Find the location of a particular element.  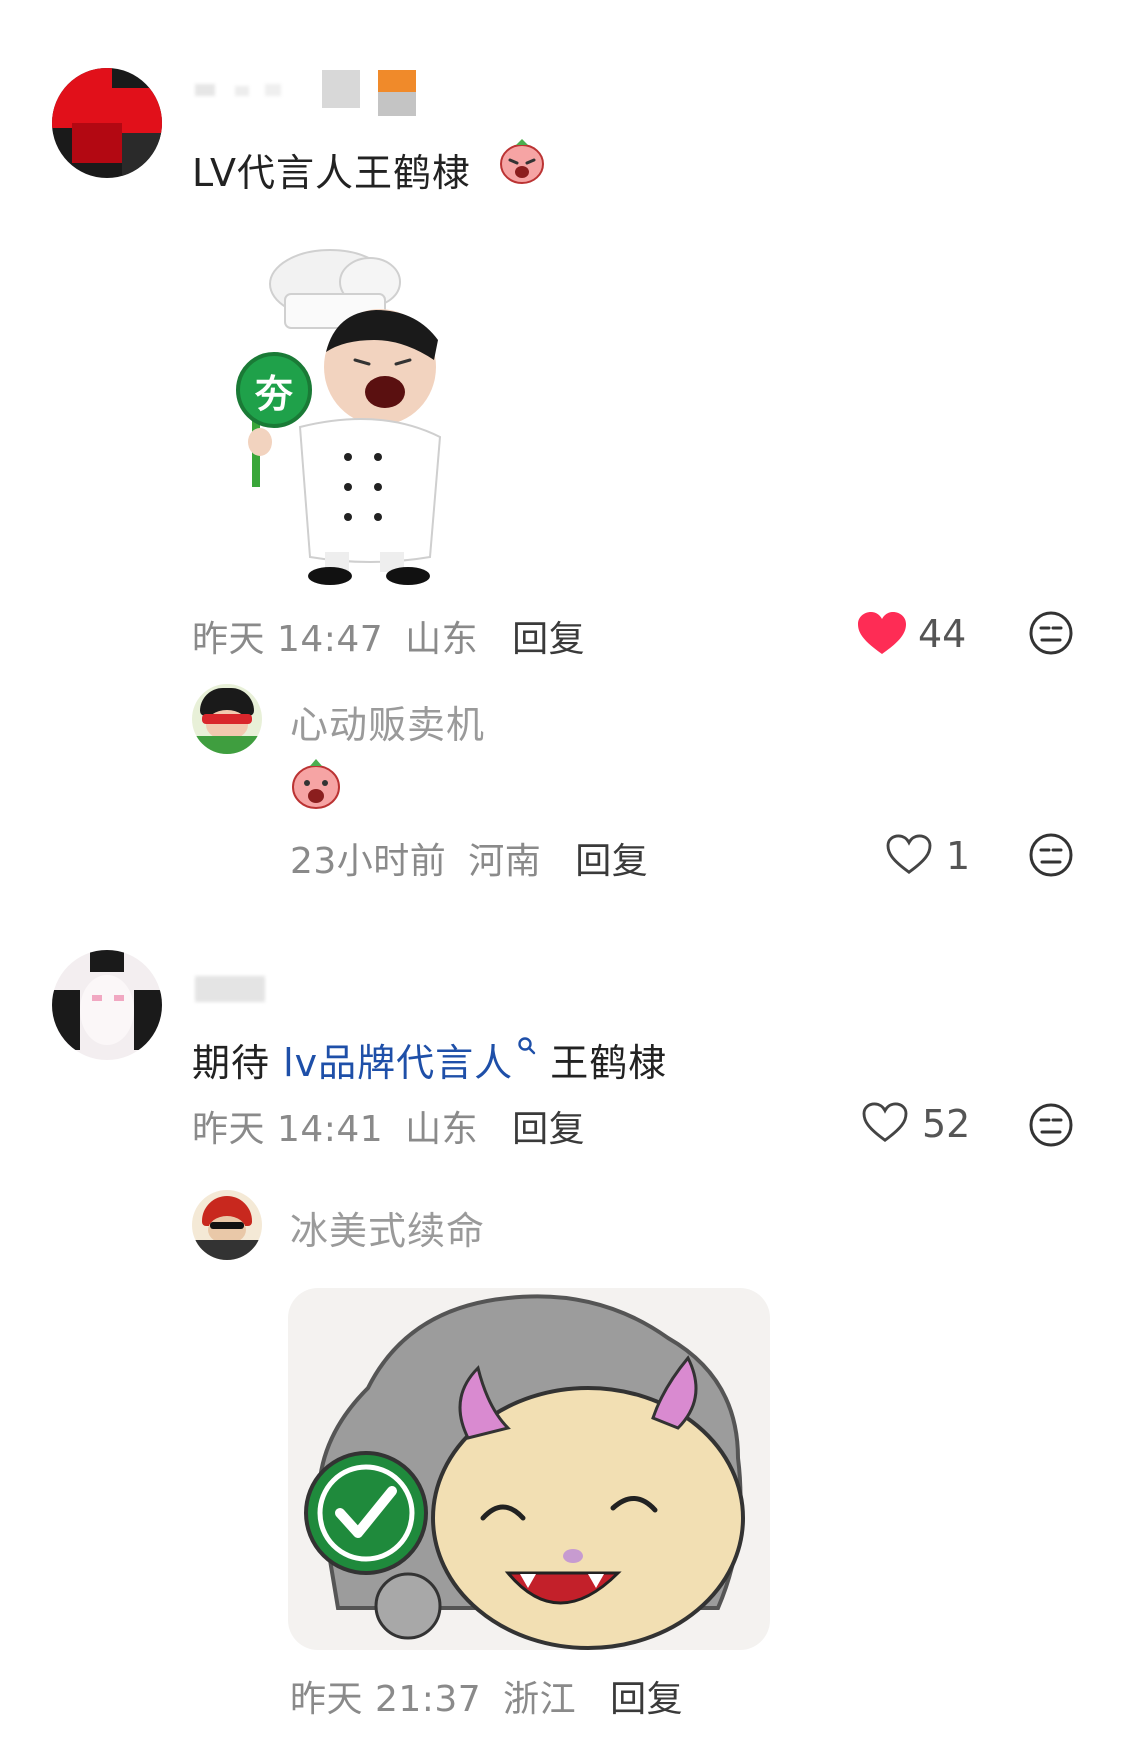

search-link: lv品牌代言人 is located at coordinates (398, 1063).